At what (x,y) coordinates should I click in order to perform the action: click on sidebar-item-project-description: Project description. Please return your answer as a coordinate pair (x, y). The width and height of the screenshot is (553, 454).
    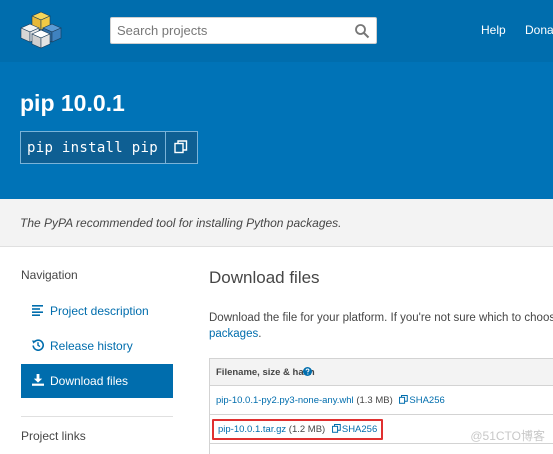
    Looking at the image, I should click on (97, 311).